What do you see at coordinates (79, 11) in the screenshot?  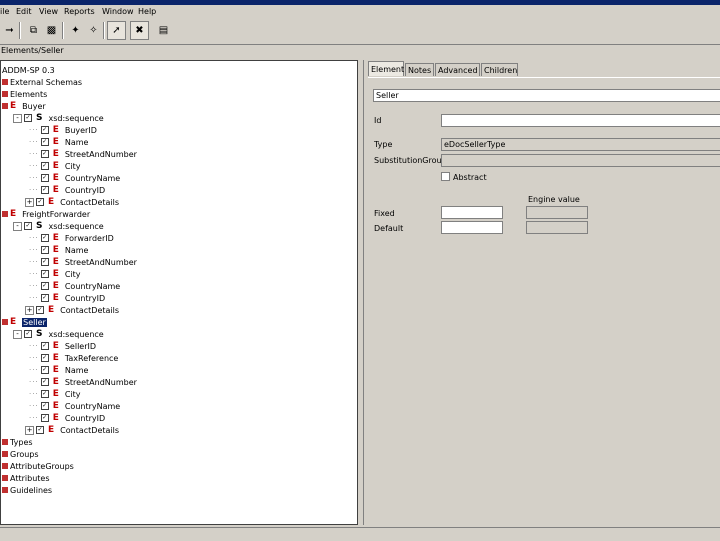 I see `menu-reports: Reports` at bounding box center [79, 11].